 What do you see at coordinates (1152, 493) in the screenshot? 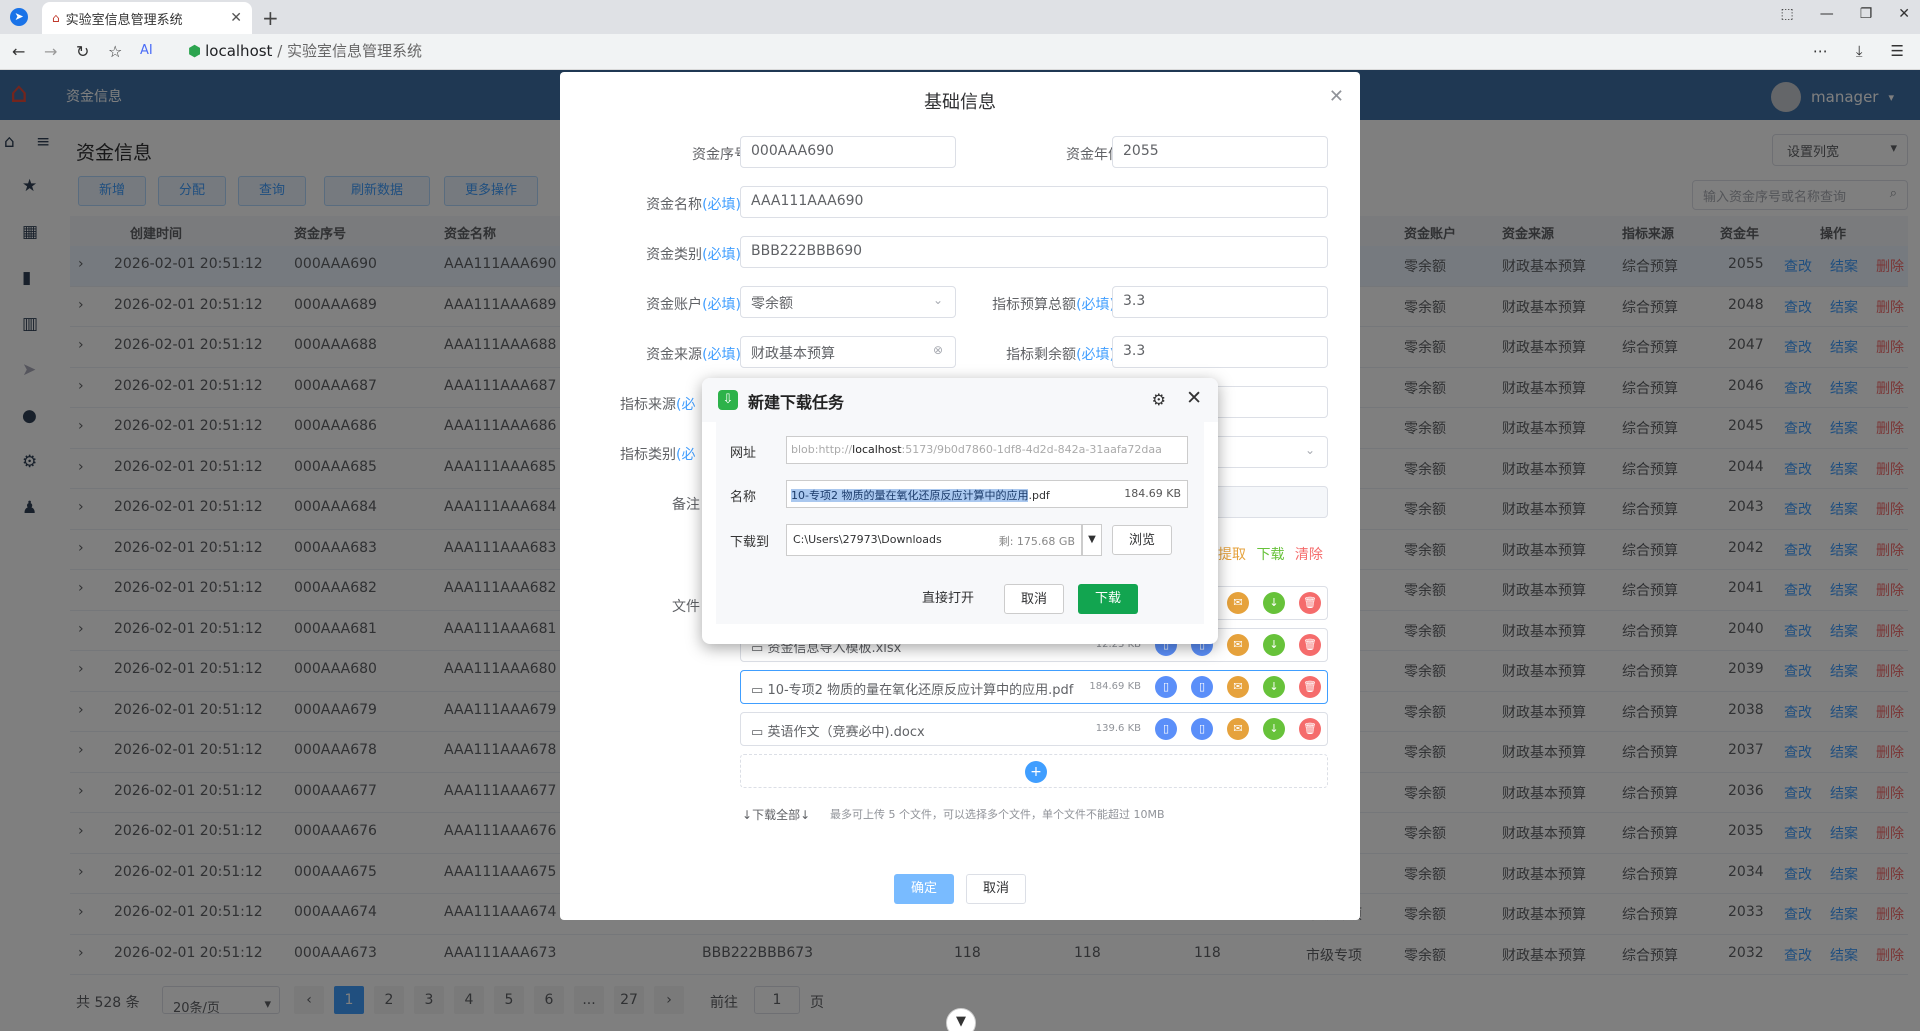
I see `filename-size: 184.69 KB` at bounding box center [1152, 493].